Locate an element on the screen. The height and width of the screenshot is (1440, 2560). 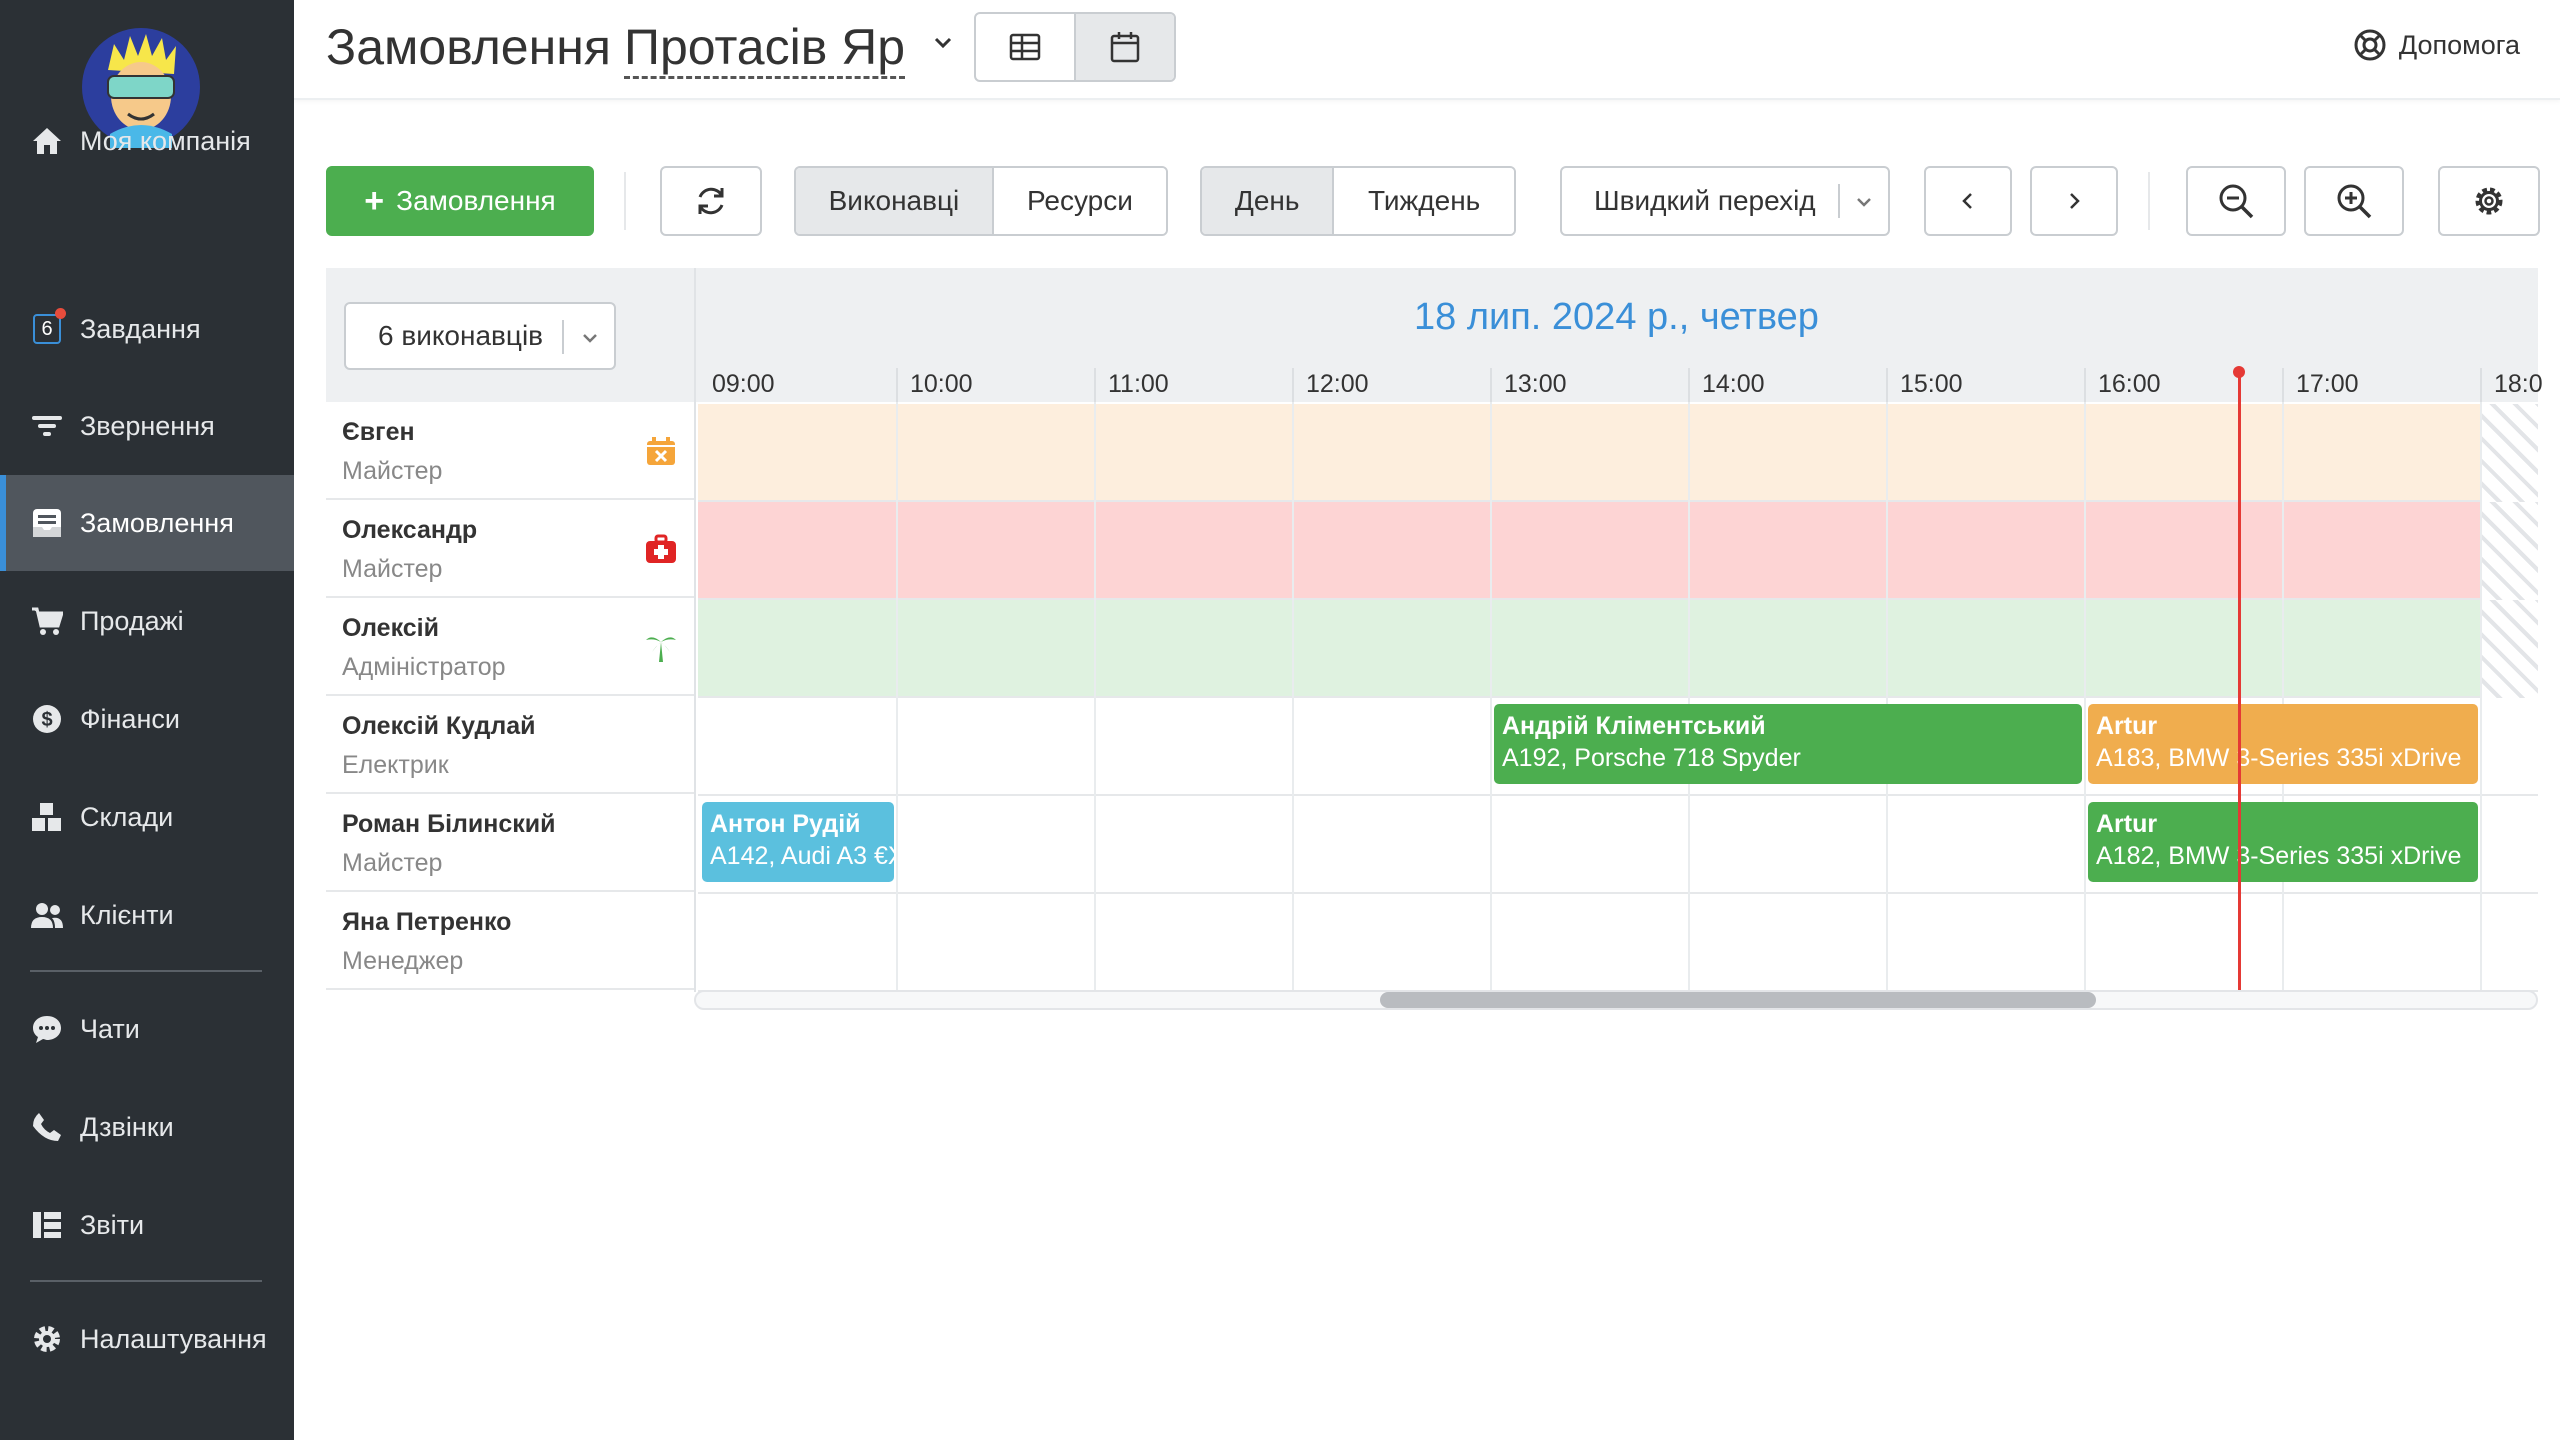
add-order-label: Замовлення is located at coordinates (476, 200).